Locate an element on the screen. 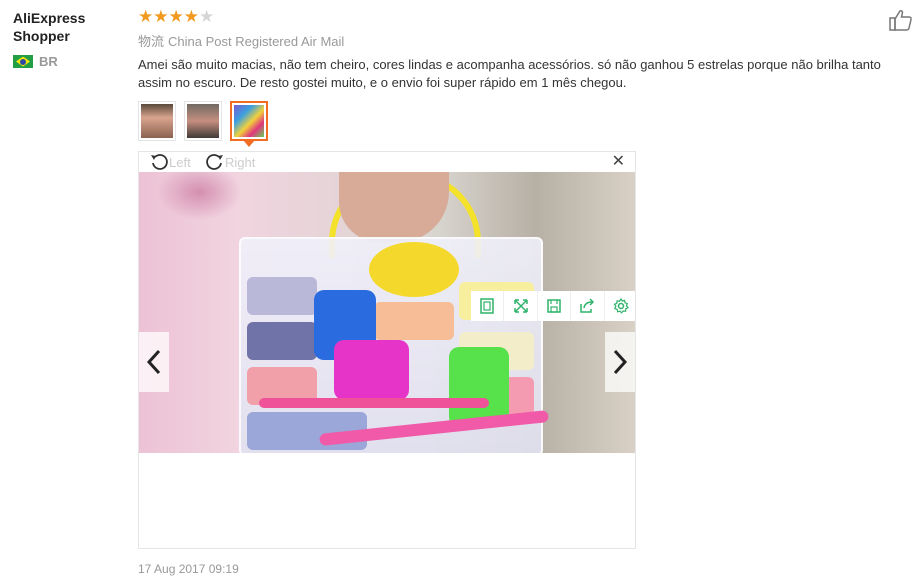 This screenshot has width=915, height=577. rotate-right-button: Right is located at coordinates (230, 162).